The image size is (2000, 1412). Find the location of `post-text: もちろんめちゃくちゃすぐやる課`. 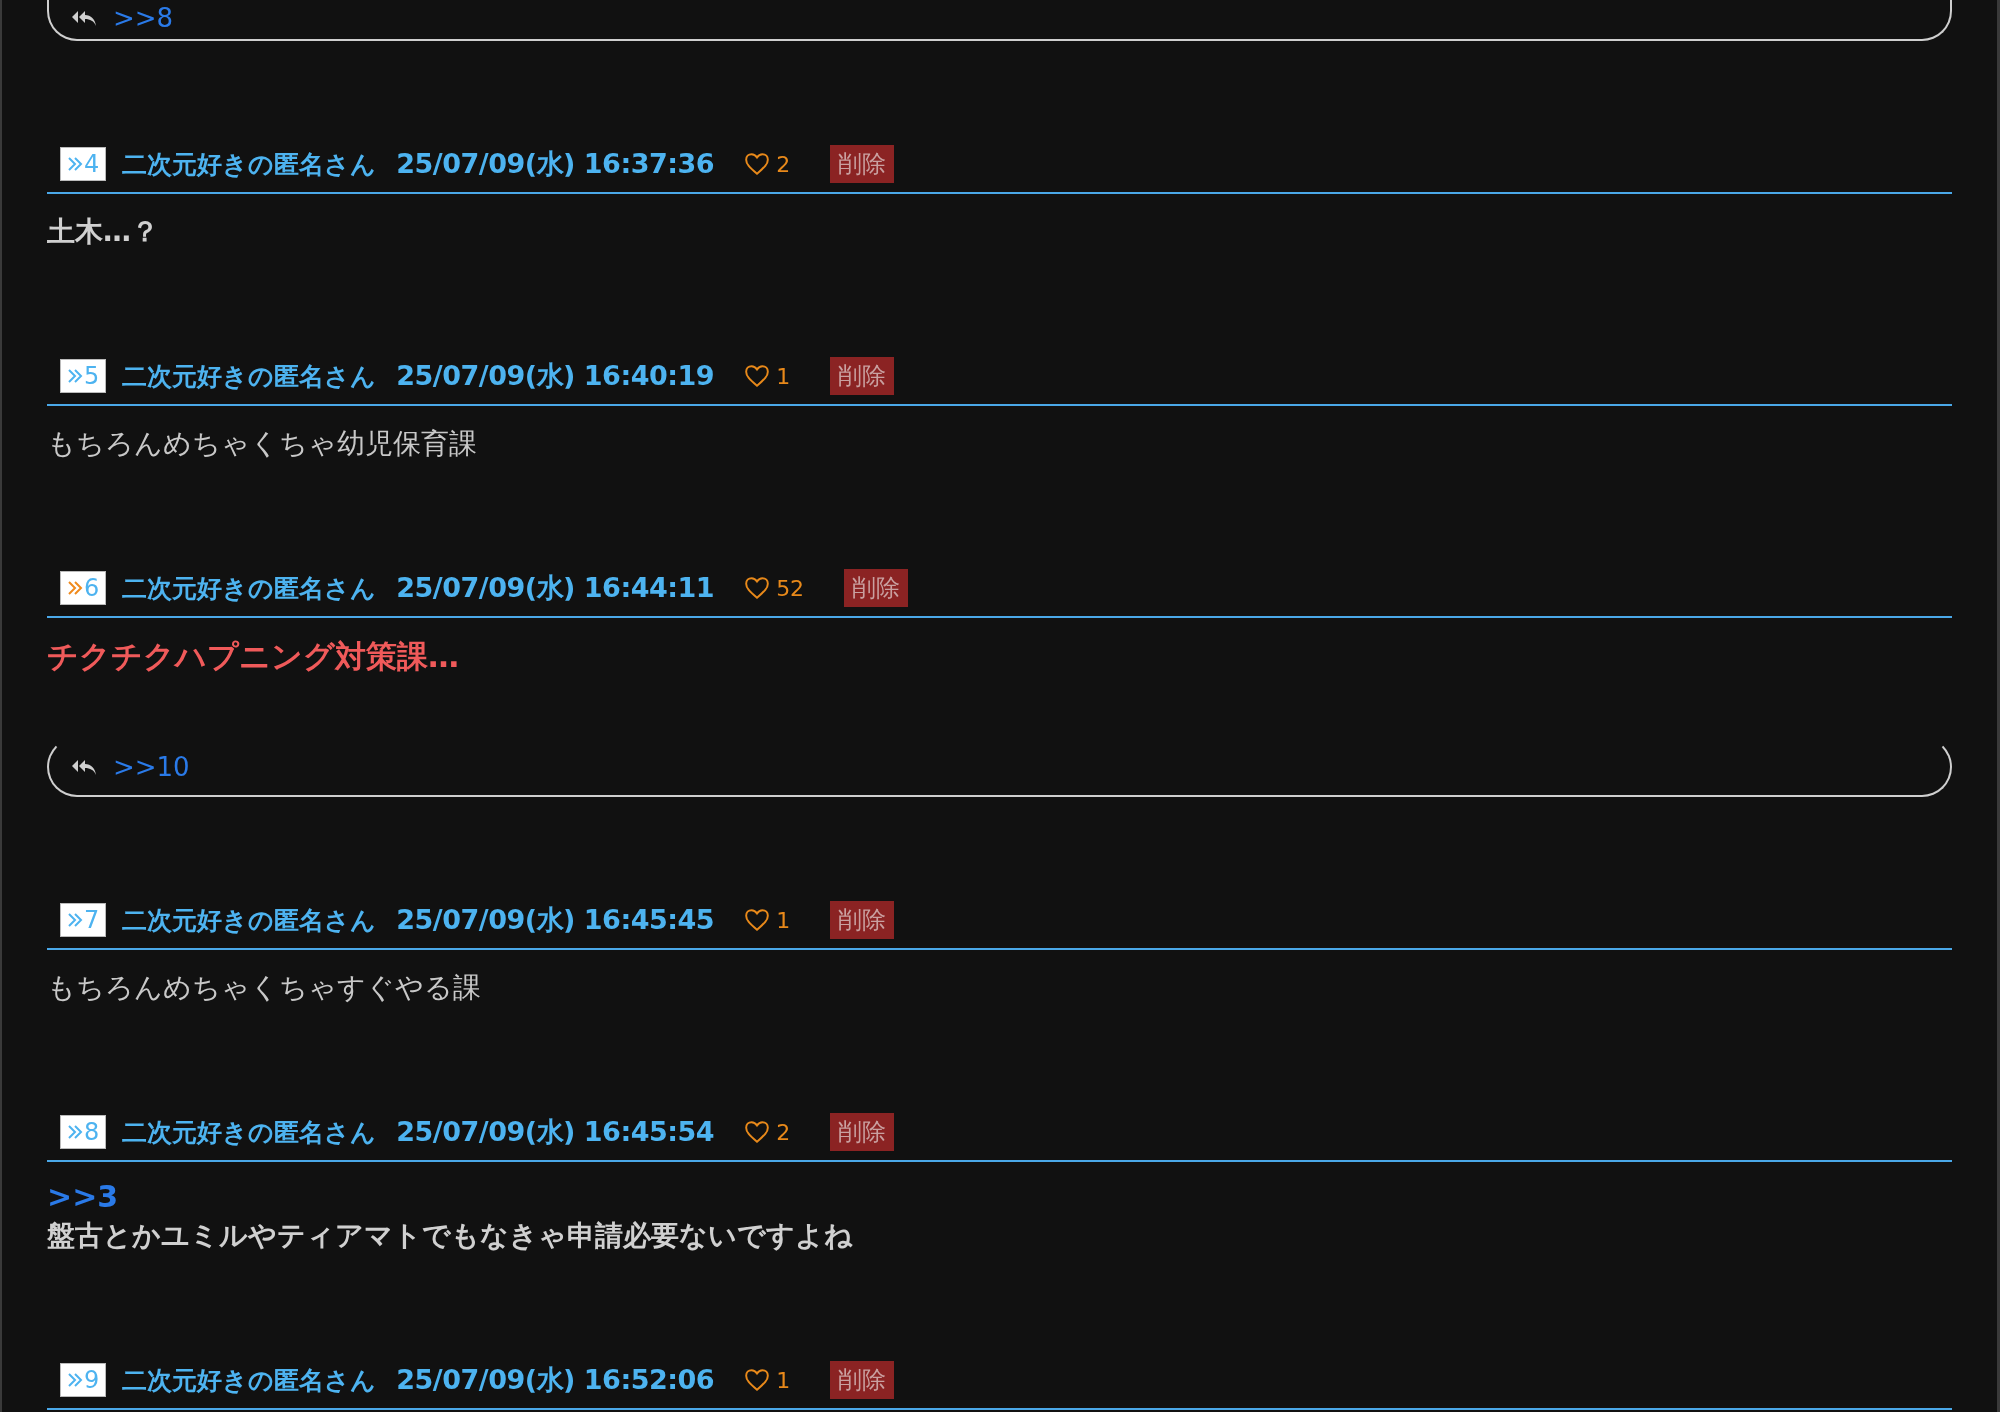

post-text: もちろんめちゃくちゃすぐやる課 is located at coordinates (264, 988).